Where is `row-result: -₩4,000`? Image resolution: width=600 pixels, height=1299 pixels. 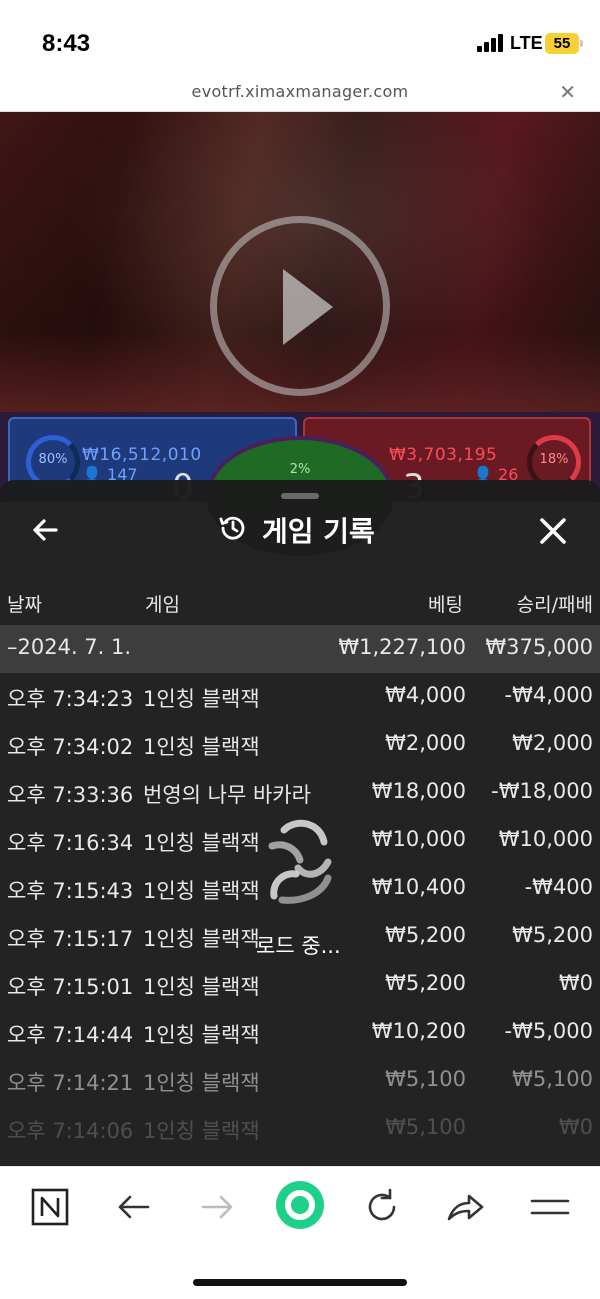
row-result: -₩4,000 is located at coordinates (548, 695).